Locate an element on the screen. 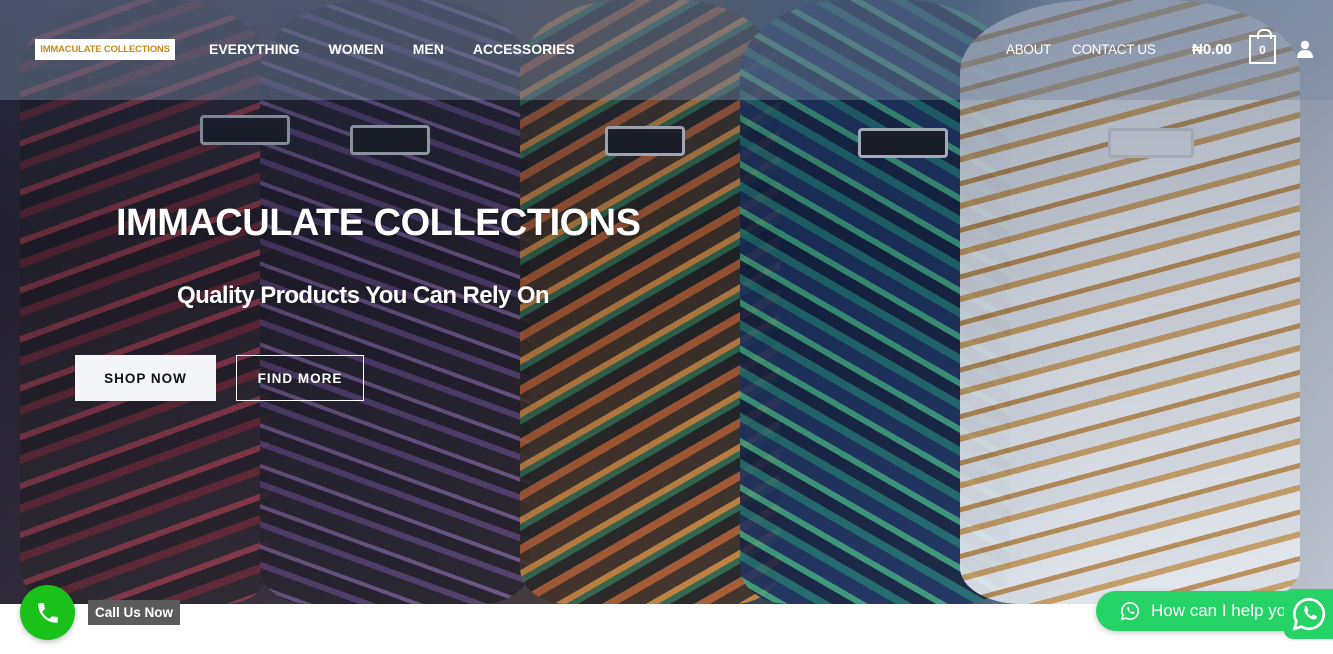  site-logo: IMMACULATE COLLECTIONS is located at coordinates (105, 49).